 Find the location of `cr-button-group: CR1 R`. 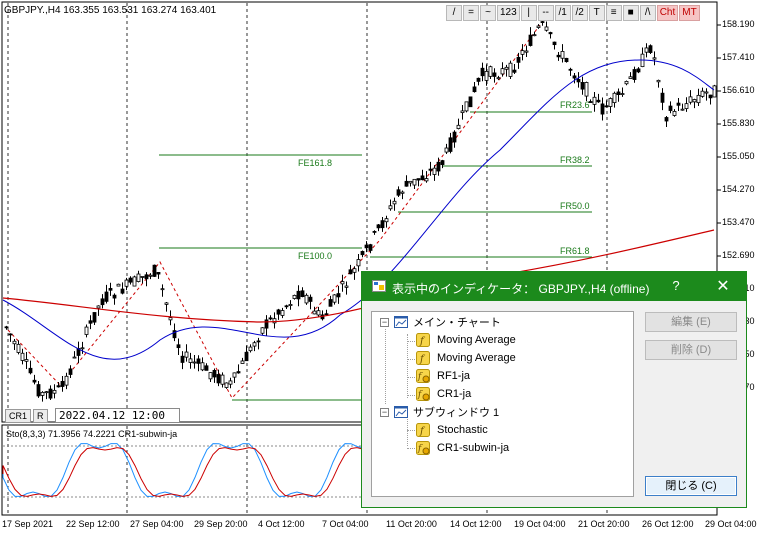

cr-button-group: CR1 R is located at coordinates (26, 416).